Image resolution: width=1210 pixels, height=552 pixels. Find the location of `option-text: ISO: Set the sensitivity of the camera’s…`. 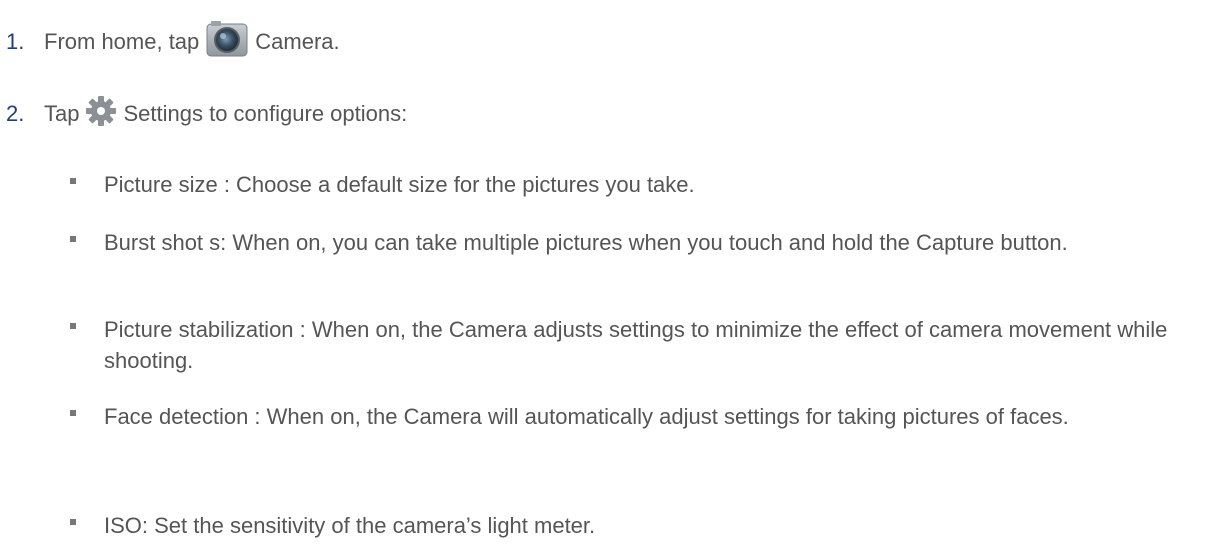

option-text: ISO: Set the sensitivity of the camera’s… is located at coordinates (350, 525).